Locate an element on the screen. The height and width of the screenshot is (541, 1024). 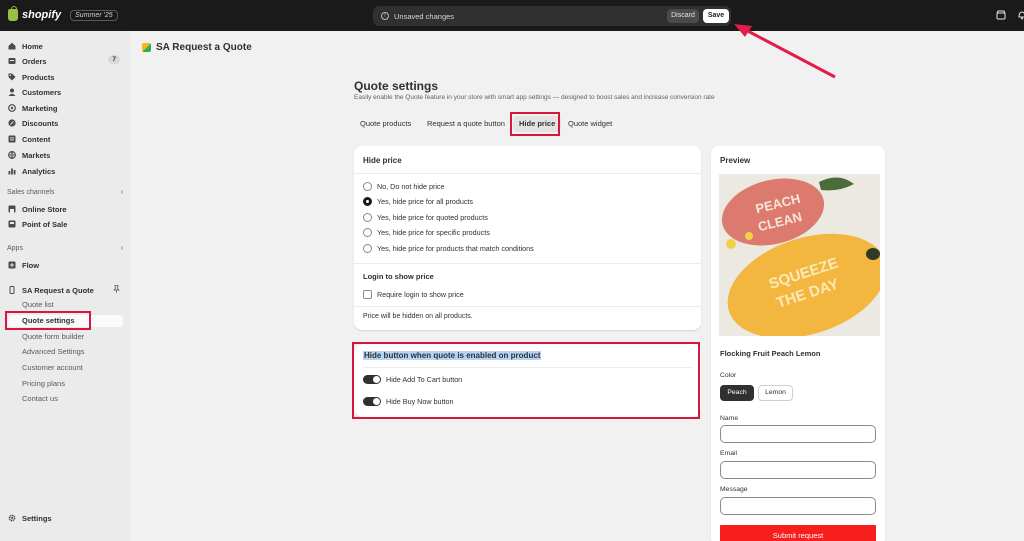
sidebar-item-content: Content is located at coordinates (65, 139).